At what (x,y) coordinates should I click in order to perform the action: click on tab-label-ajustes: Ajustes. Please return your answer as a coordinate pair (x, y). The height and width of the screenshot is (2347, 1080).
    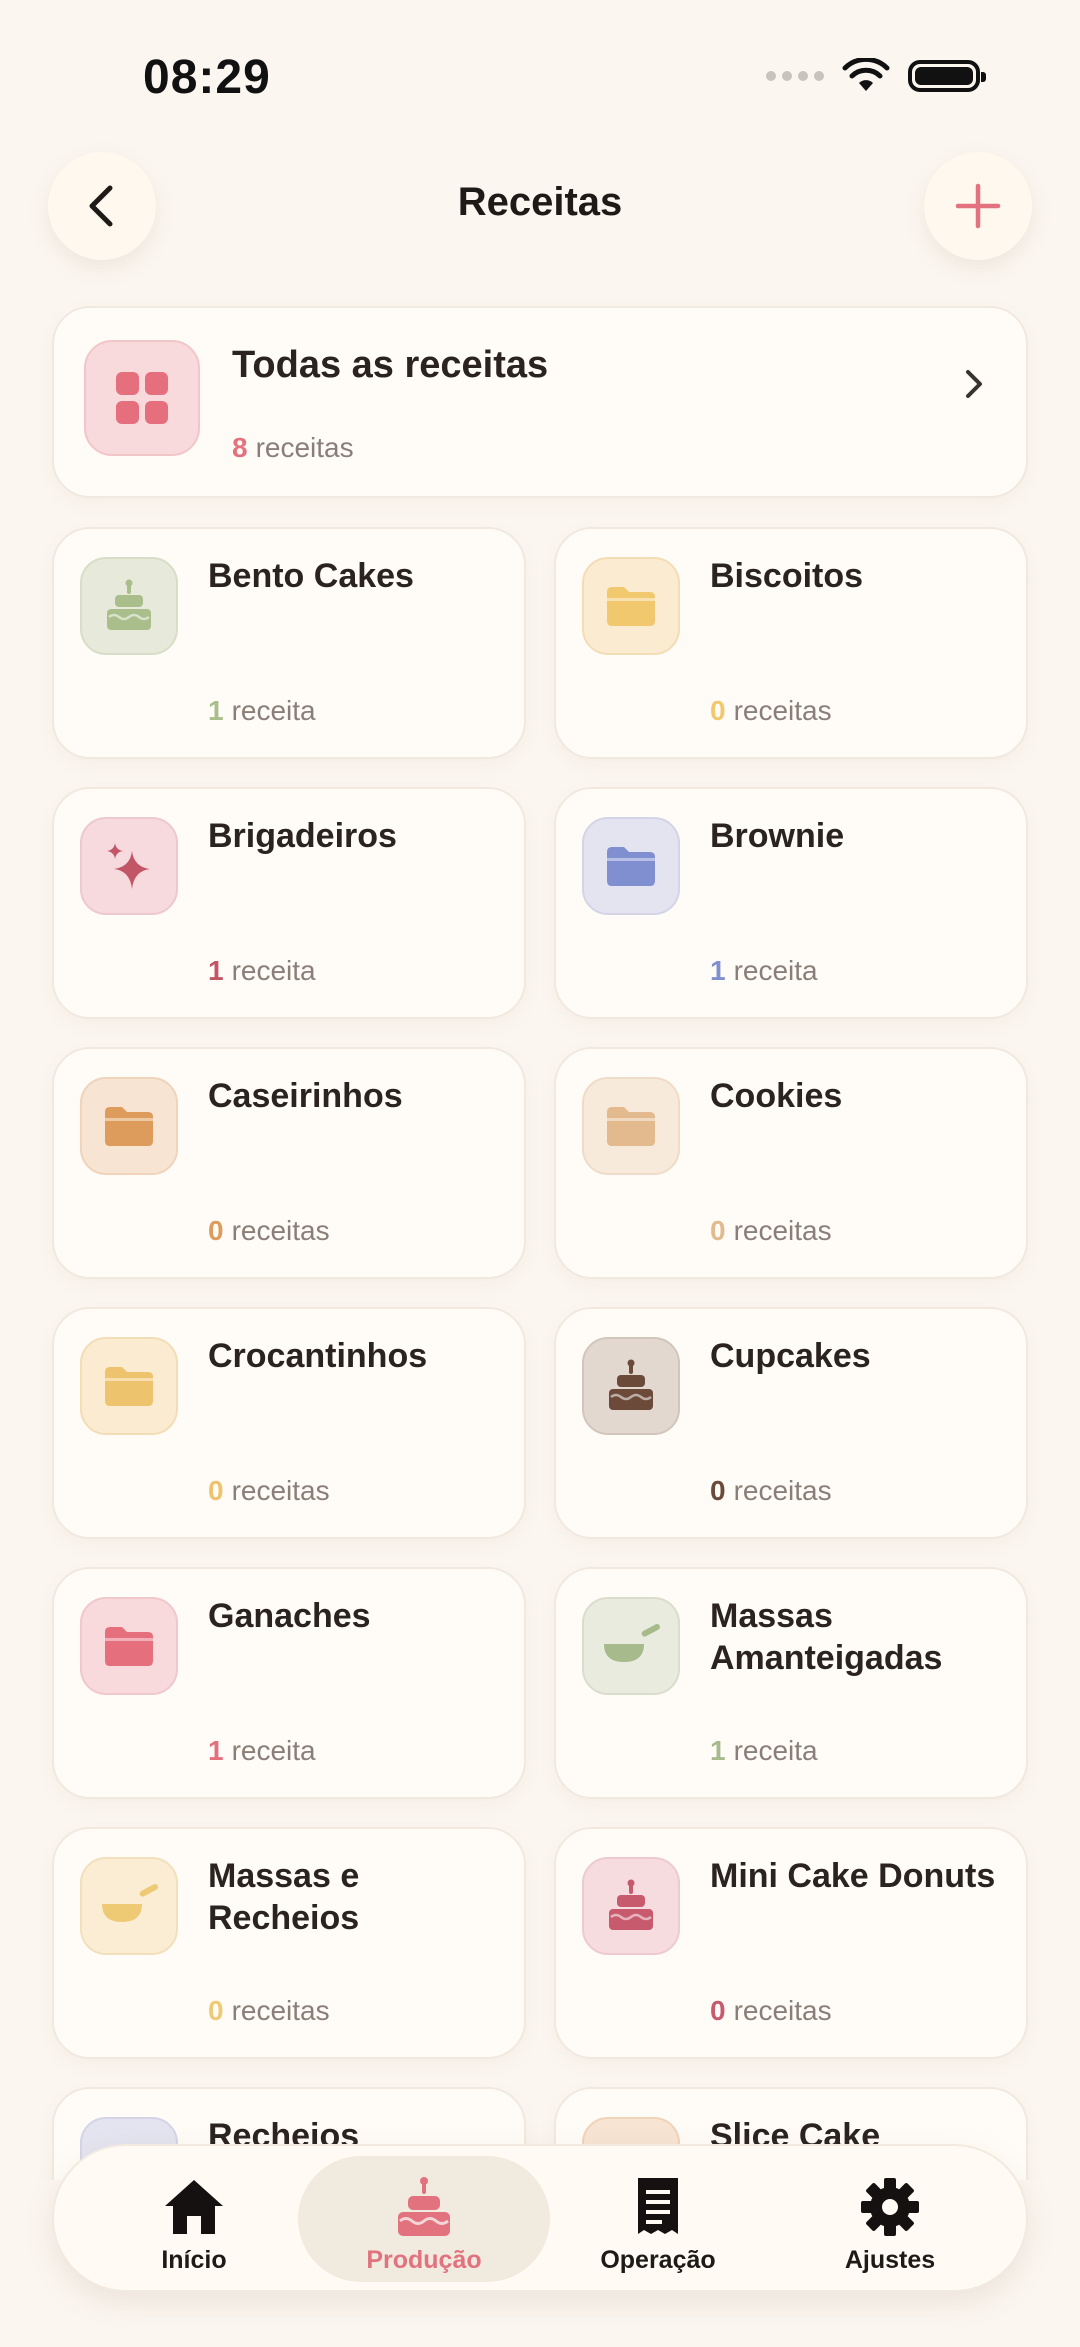
    Looking at the image, I should click on (890, 2260).